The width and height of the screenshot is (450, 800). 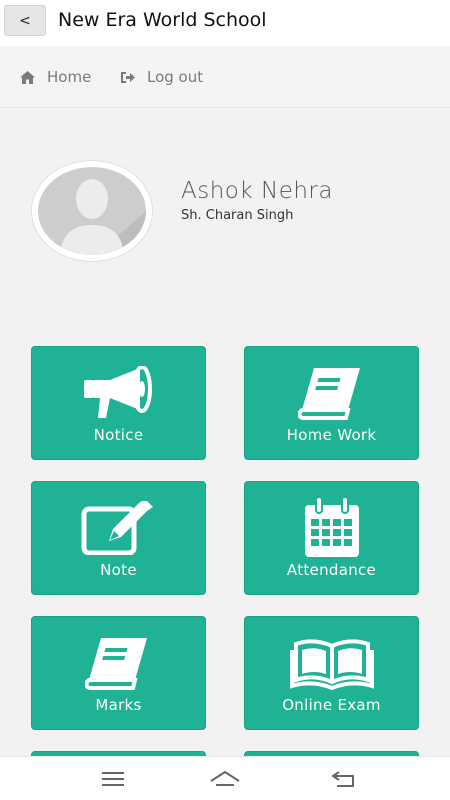 I want to click on nav-bar: Home Log out, so click(x=225, y=77).